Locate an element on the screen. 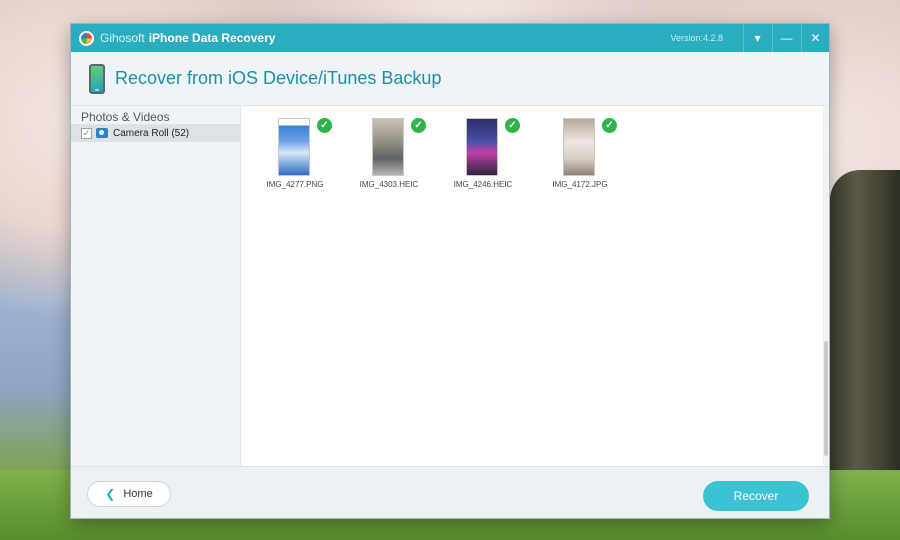 This screenshot has height=540, width=900. chevron-left-icon: ❮ is located at coordinates (110, 494).